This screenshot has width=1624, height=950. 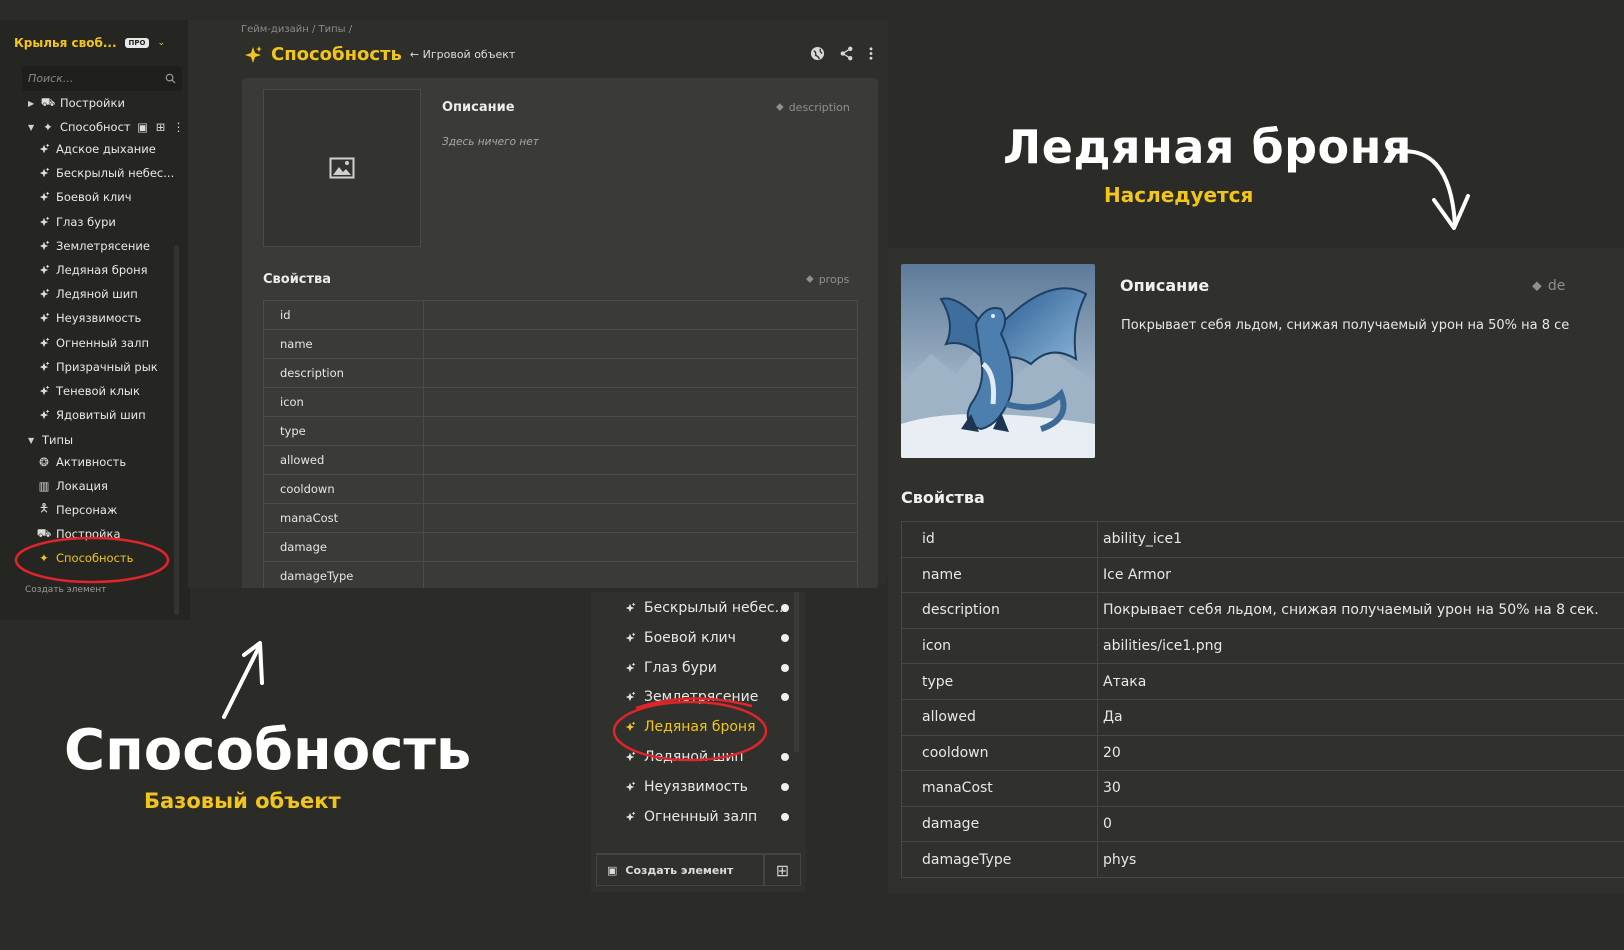 What do you see at coordinates (243, 680) in the screenshot?
I see `up-arrow-icon` at bounding box center [243, 680].